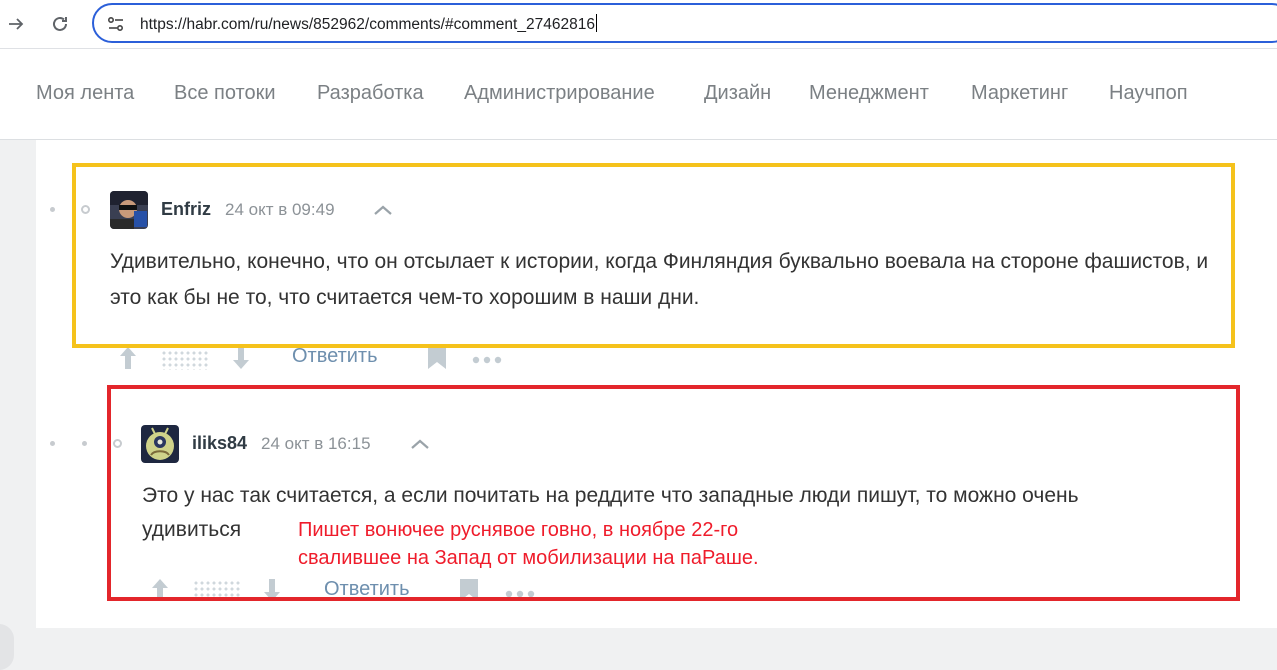  I want to click on nav-item-administration: Администрирование, so click(559, 93).